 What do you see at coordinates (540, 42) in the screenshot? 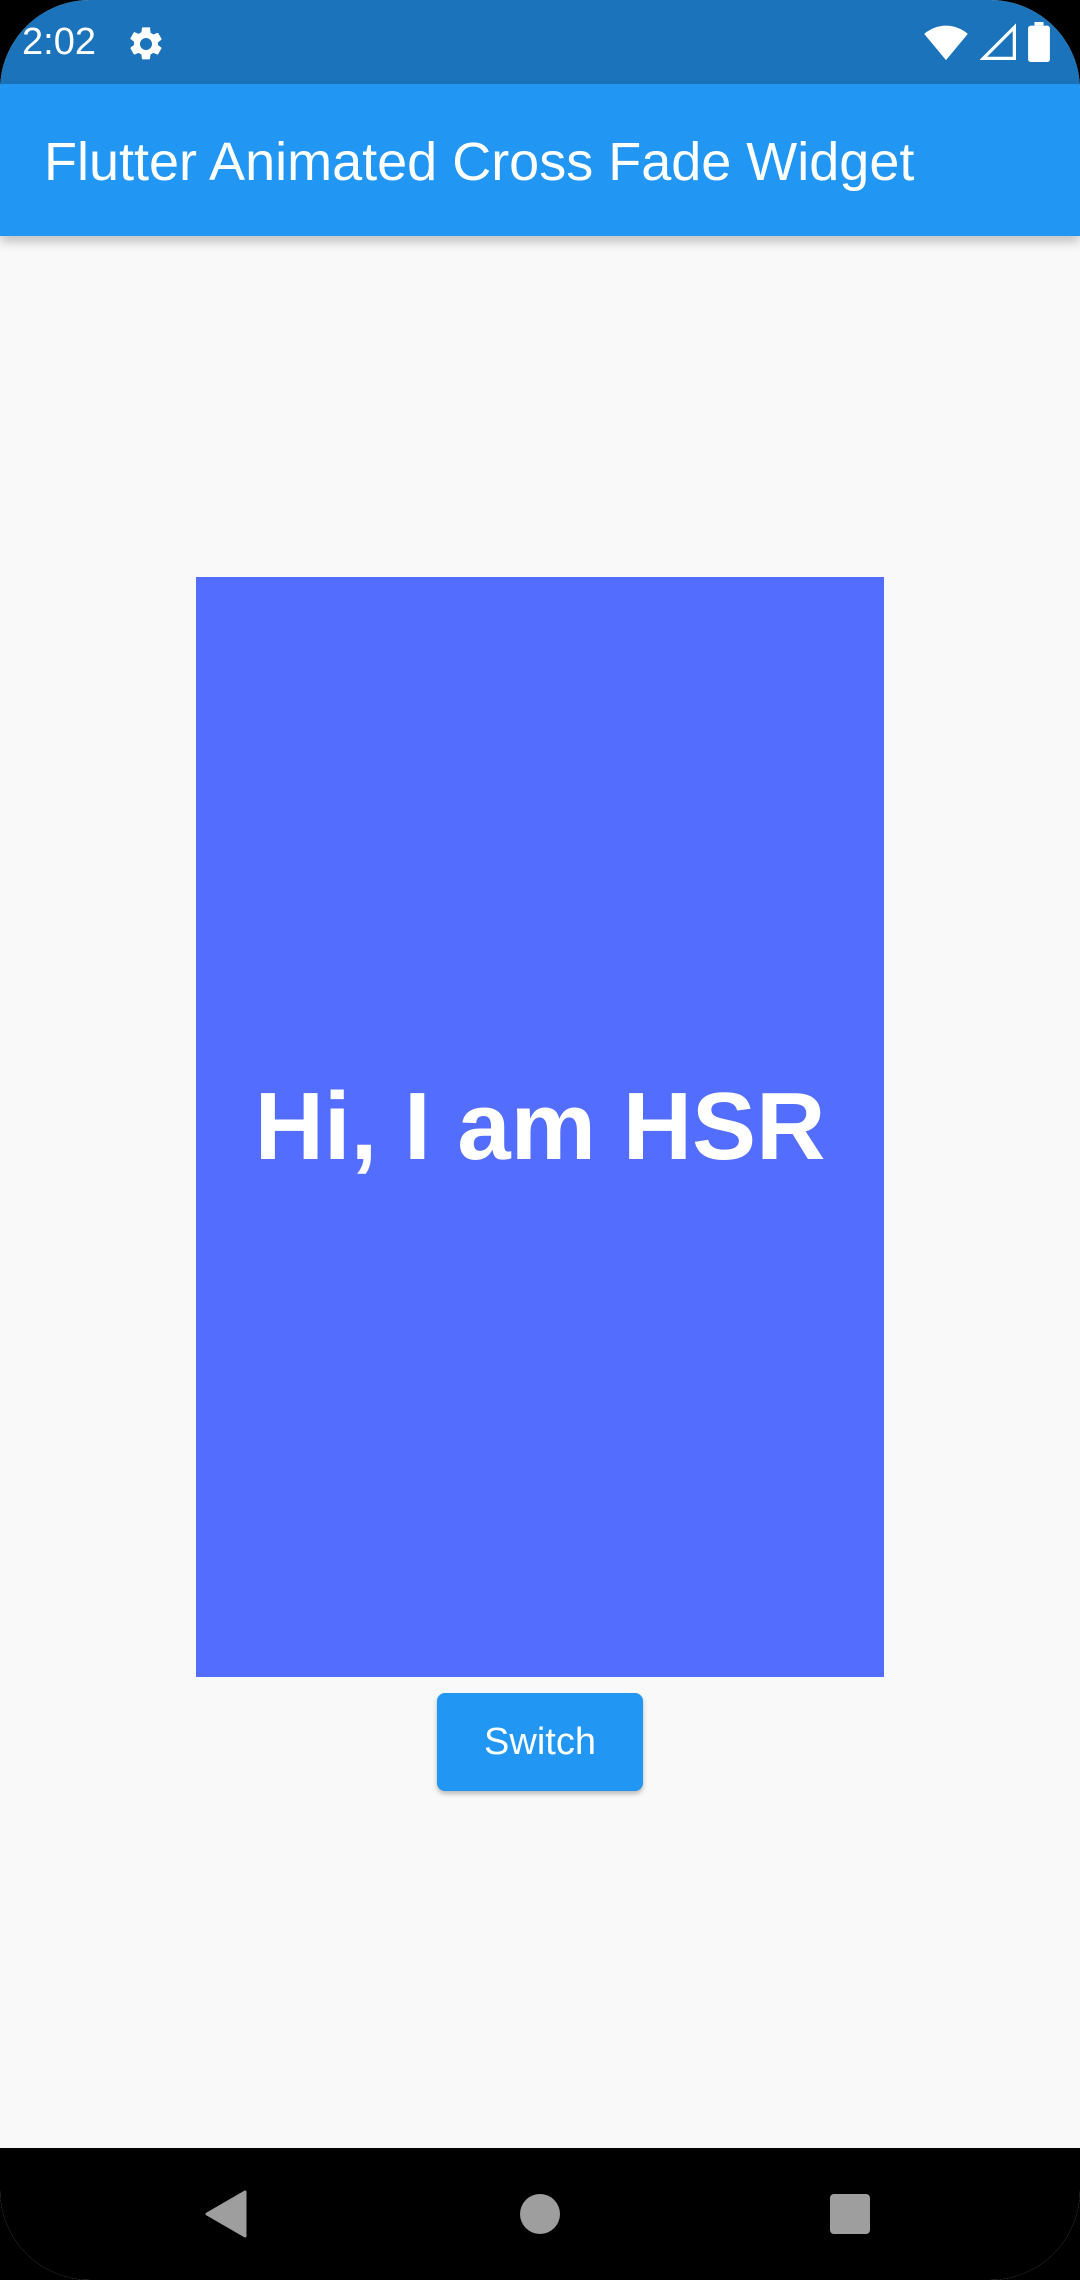
I see `status-bar: 2:02` at bounding box center [540, 42].